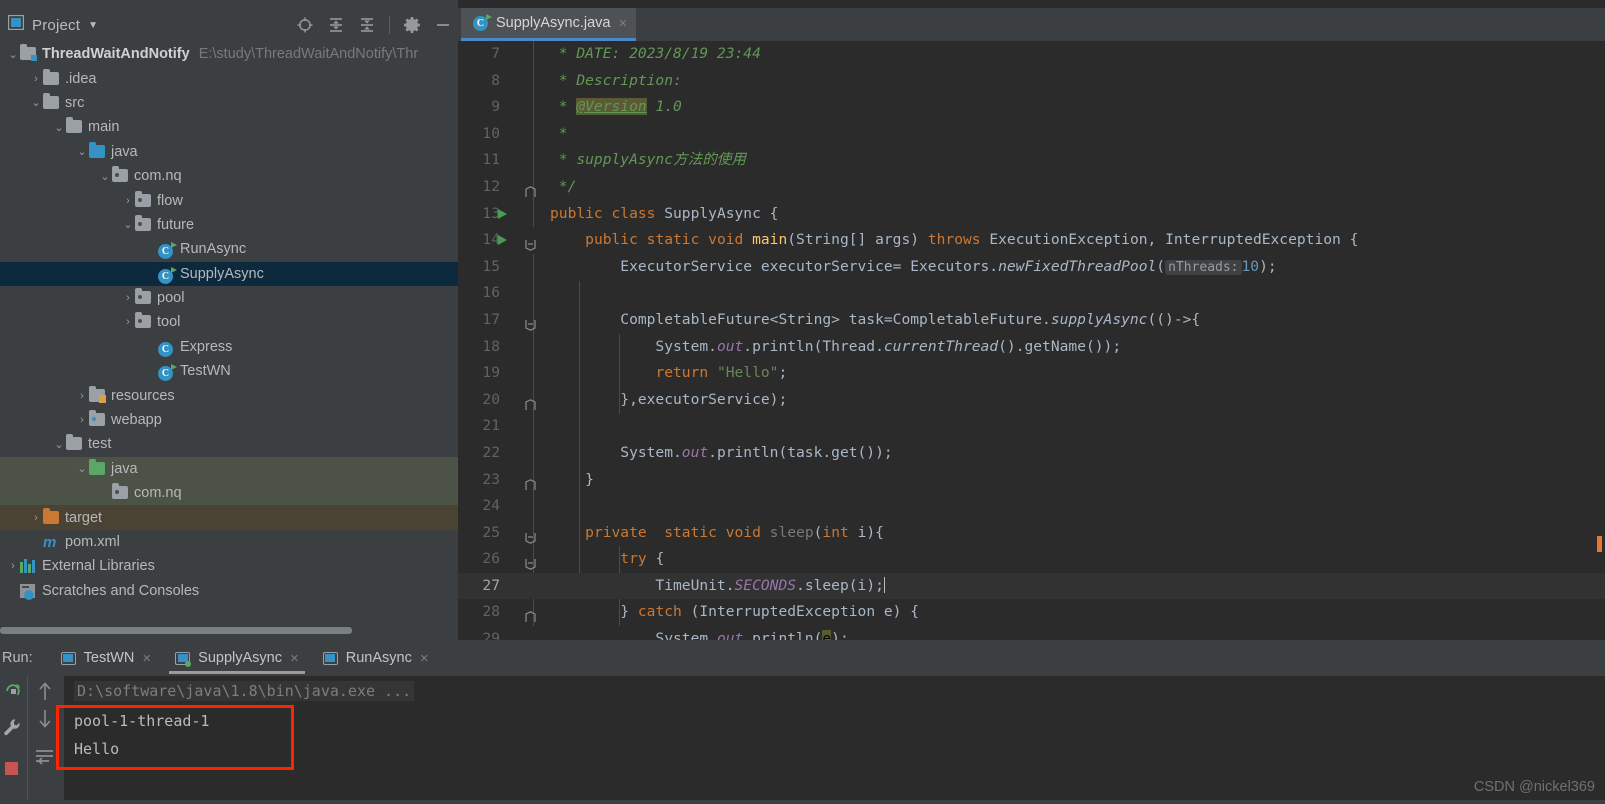 This screenshot has height=804, width=1605. I want to click on tree-item-target: › target, so click(229, 517).